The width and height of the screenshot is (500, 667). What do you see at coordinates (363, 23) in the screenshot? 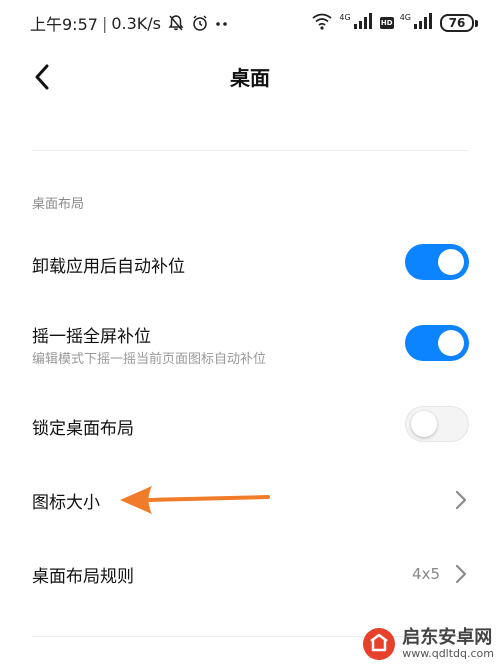
I see `signal-icon` at bounding box center [363, 23].